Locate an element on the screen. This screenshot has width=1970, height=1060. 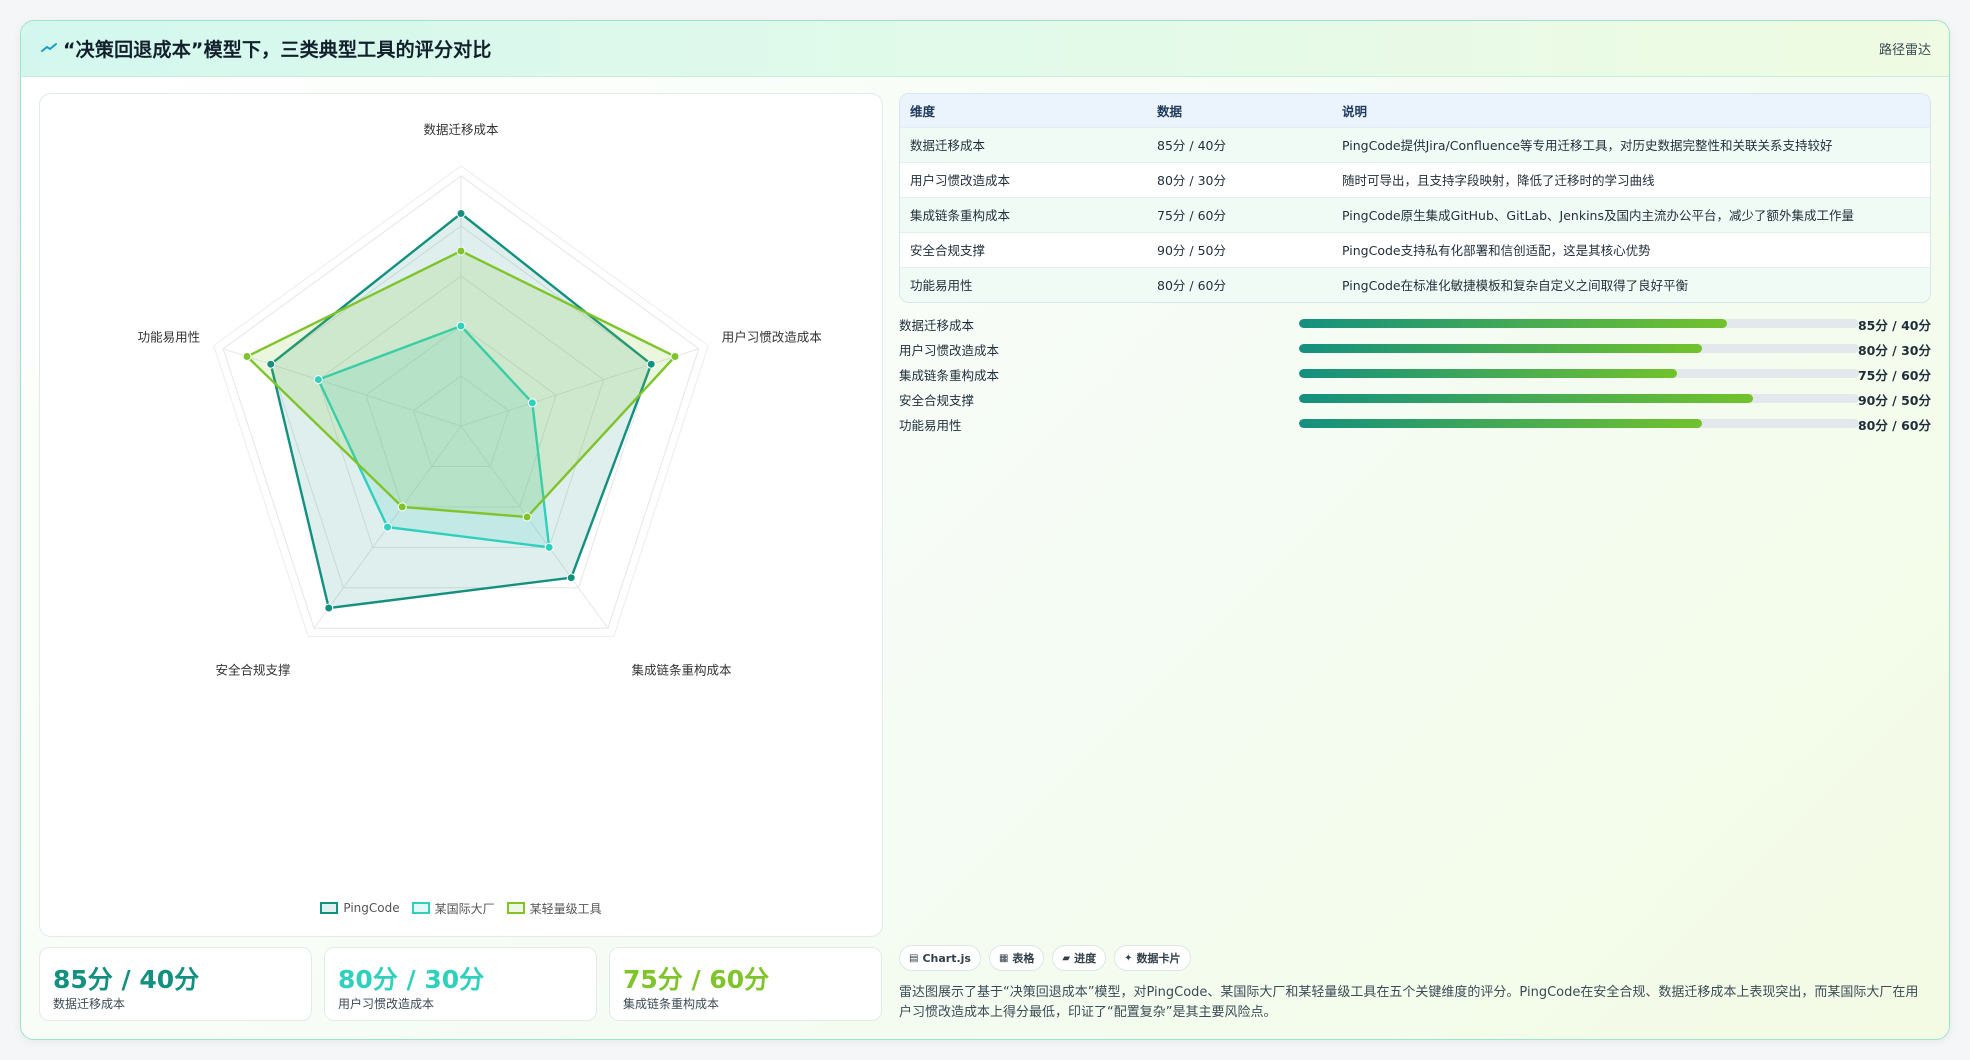
progress-row: 用户习惯改造成本 80分 / 30分 is located at coordinates (1415, 348).